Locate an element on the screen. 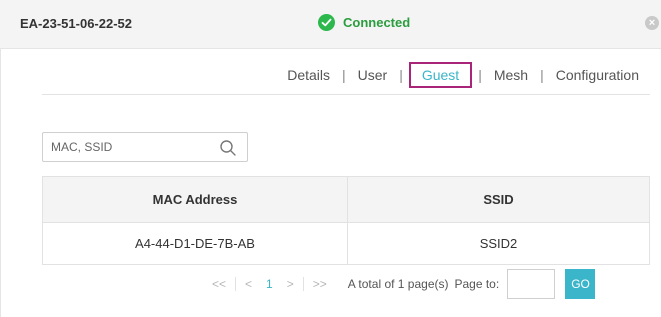  total-pages-text: A total of 1 page(s) is located at coordinates (398, 284).